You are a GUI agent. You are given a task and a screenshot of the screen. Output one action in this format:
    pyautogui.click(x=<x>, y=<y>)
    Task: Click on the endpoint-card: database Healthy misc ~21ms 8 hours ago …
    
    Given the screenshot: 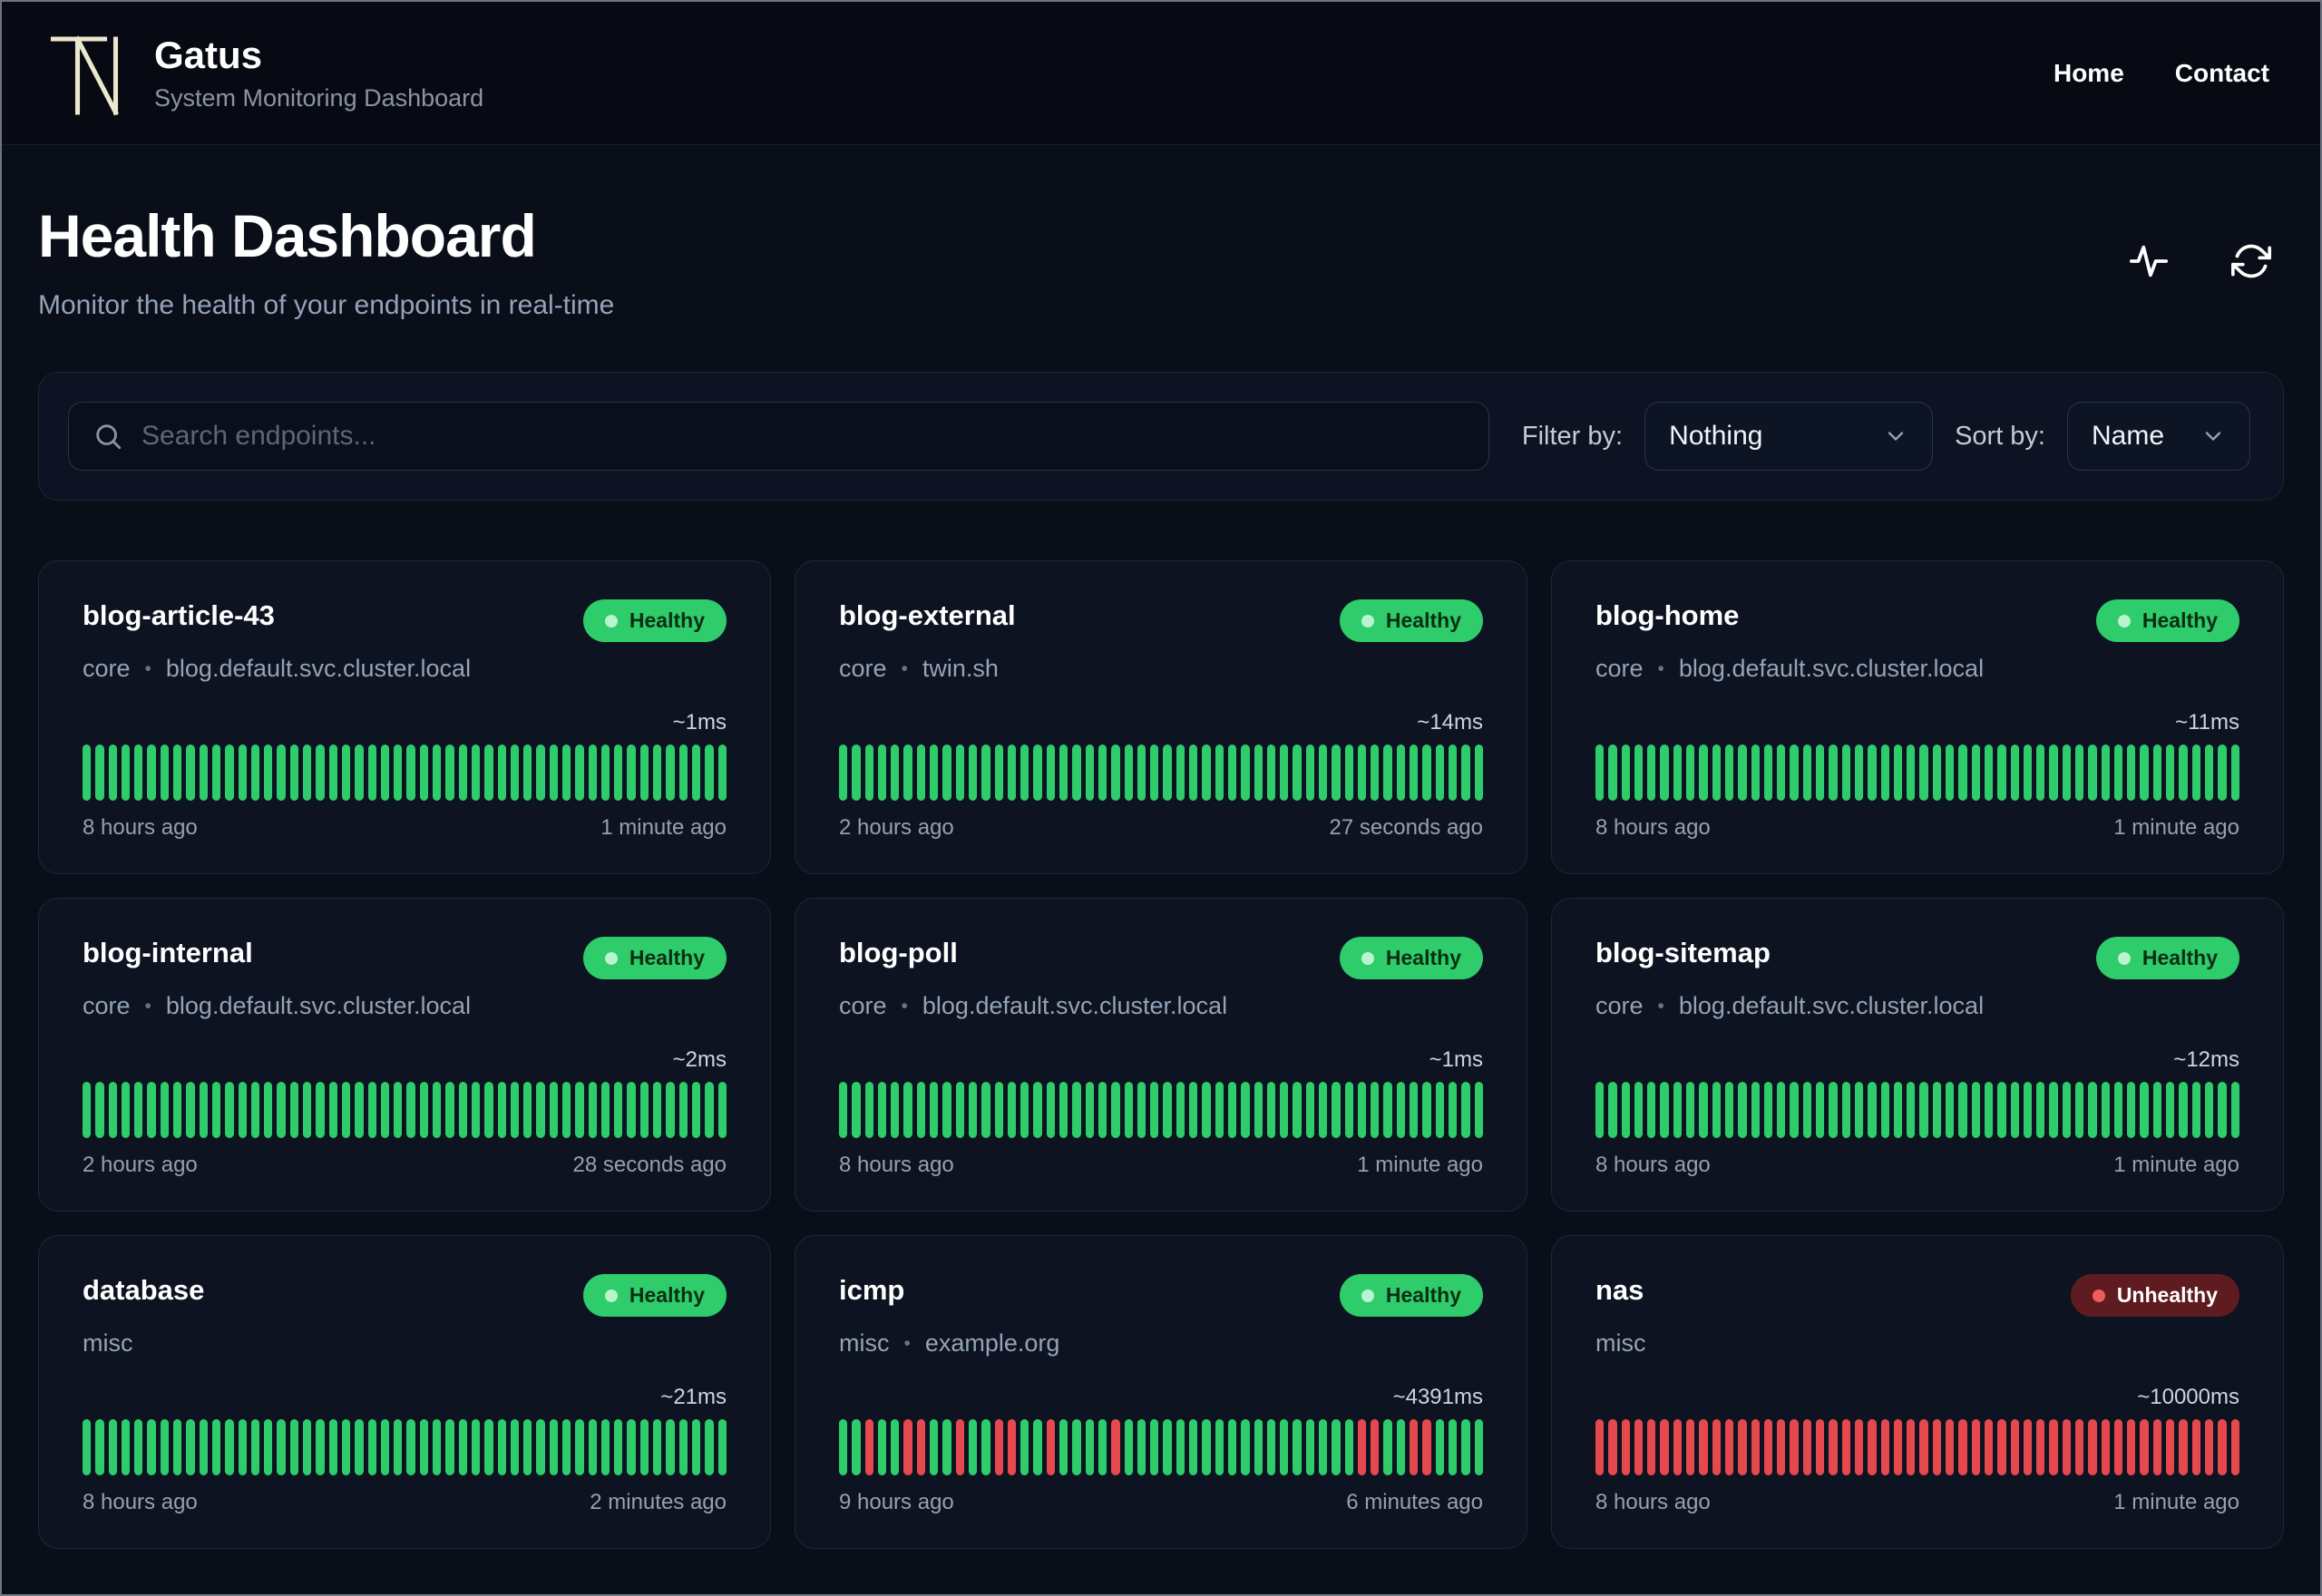 What is the action you would take?
    pyautogui.click(x=404, y=1392)
    